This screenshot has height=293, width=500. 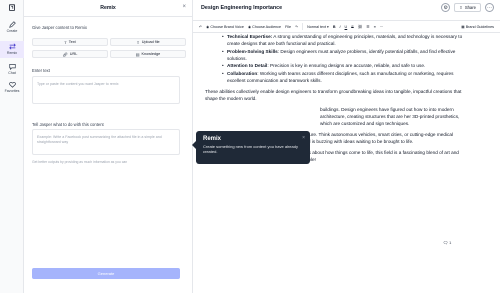 What do you see at coordinates (12, 8) in the screenshot?
I see `jasper-logo-icon` at bounding box center [12, 8].